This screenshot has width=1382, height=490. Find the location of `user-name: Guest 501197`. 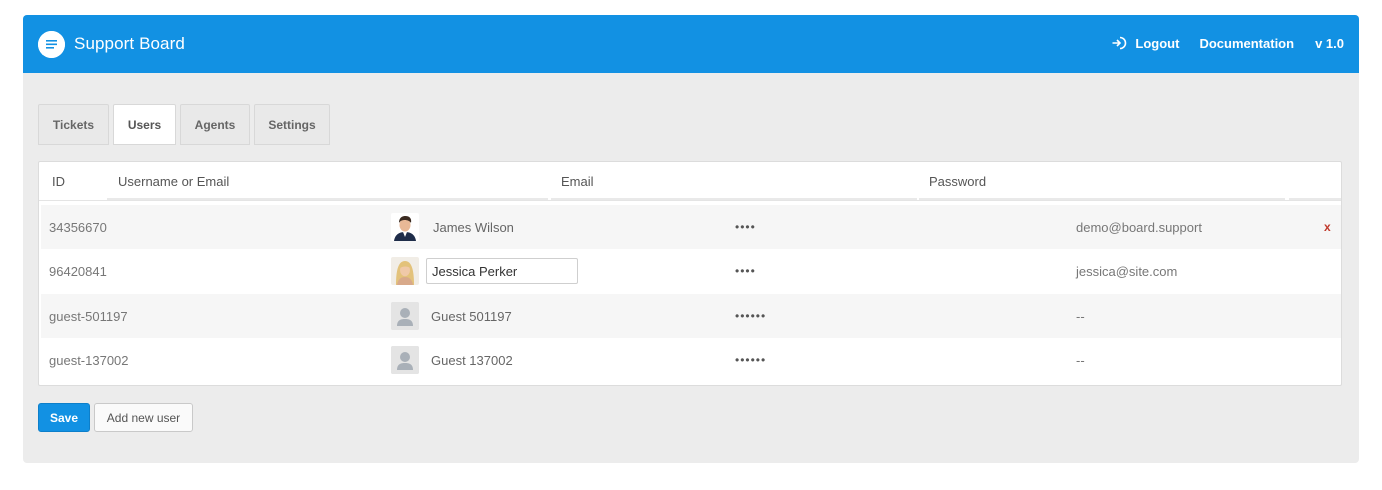

user-name: Guest 501197 is located at coordinates (471, 316).